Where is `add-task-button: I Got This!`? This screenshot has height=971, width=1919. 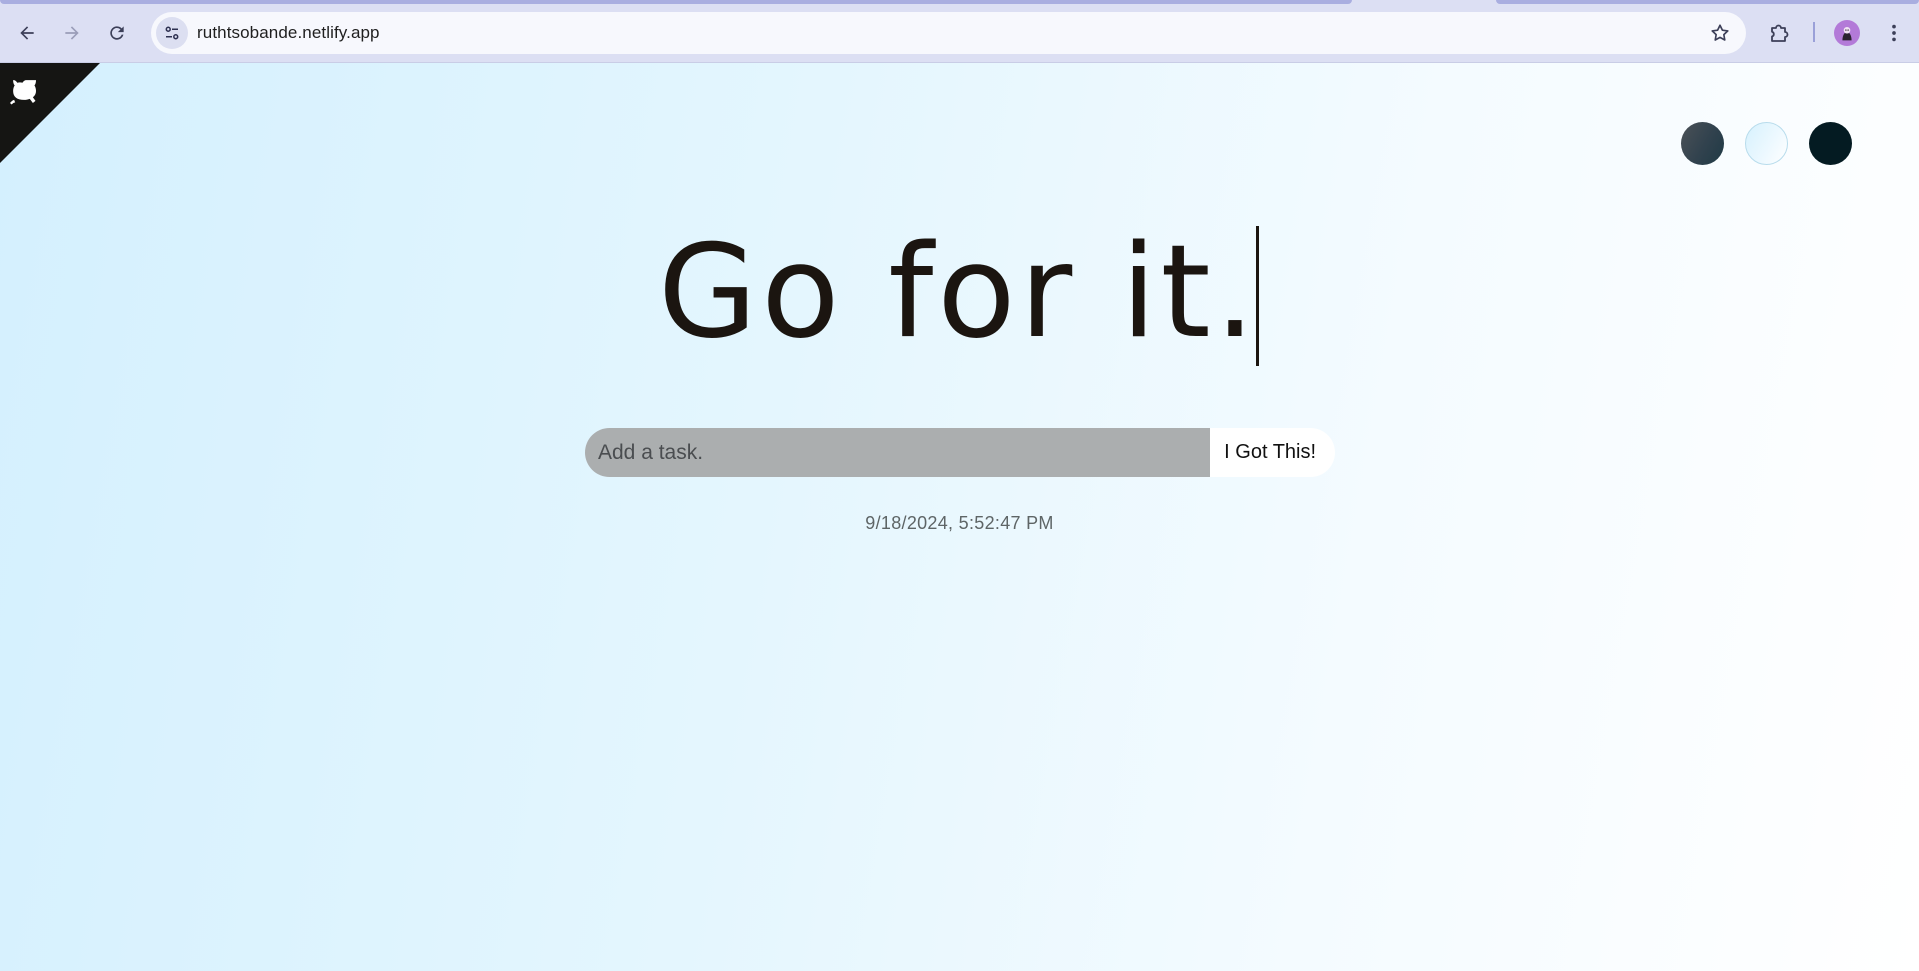 add-task-button: I Got This! is located at coordinates (1272, 452).